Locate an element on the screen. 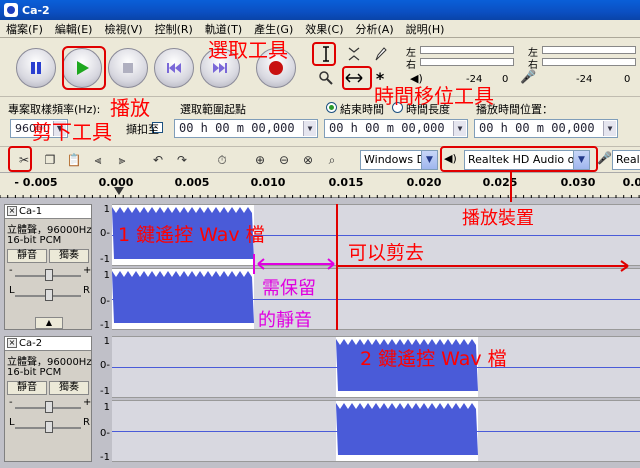  copy-button: ❐ is located at coordinates (50, 160).